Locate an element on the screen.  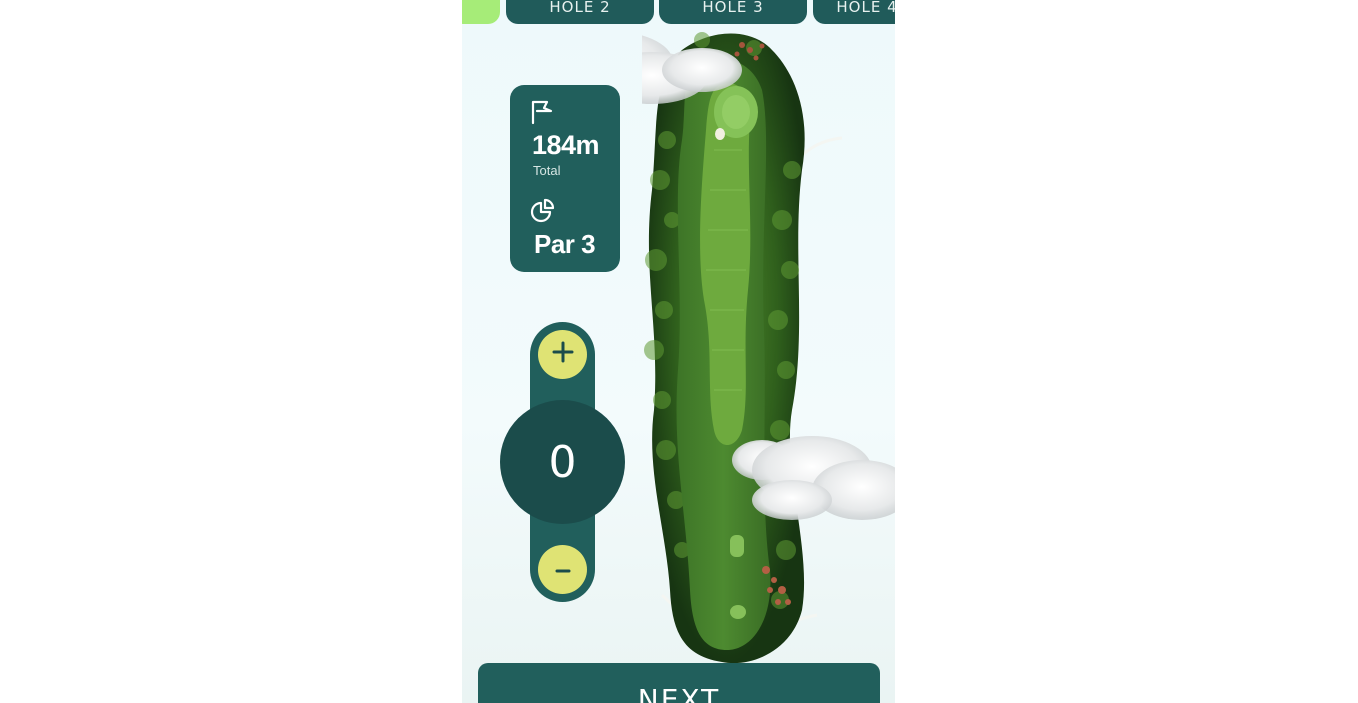
tab-hole-3: HOLE 3 is located at coordinates (733, 12).